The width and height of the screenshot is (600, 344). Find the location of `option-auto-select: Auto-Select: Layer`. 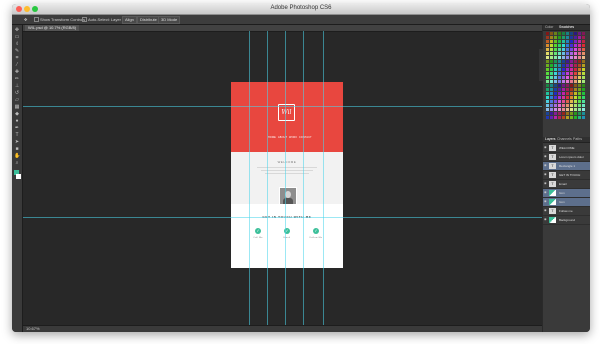

option-auto-select: Auto-Select: Layer is located at coordinates (101, 20).